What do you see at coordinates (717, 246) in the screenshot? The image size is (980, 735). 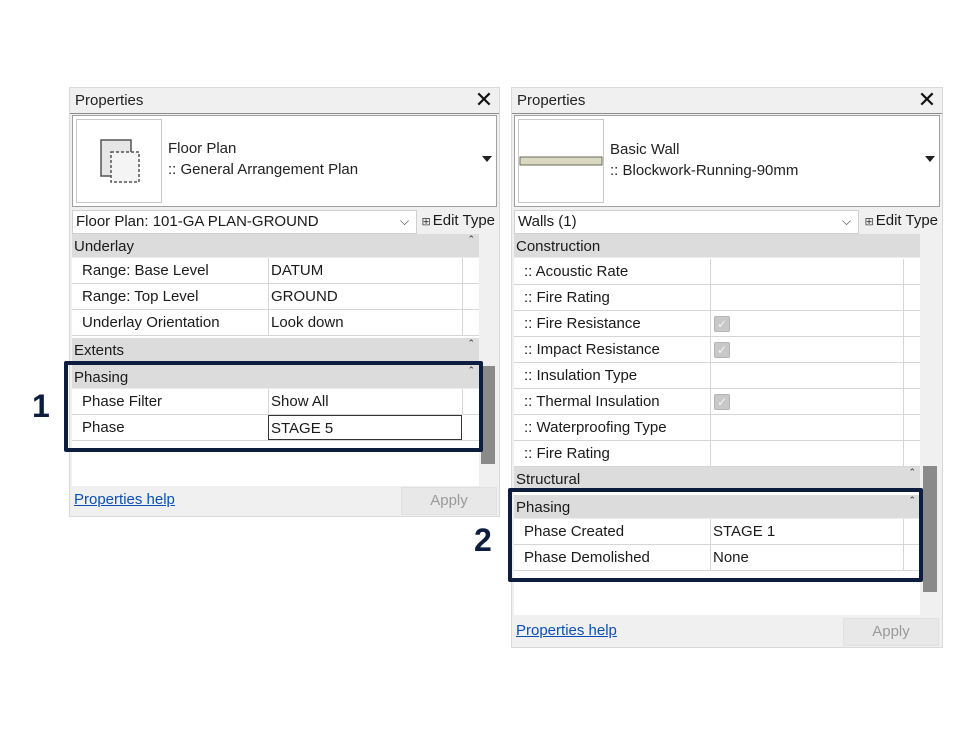 I see `group-construction: Construction` at bounding box center [717, 246].